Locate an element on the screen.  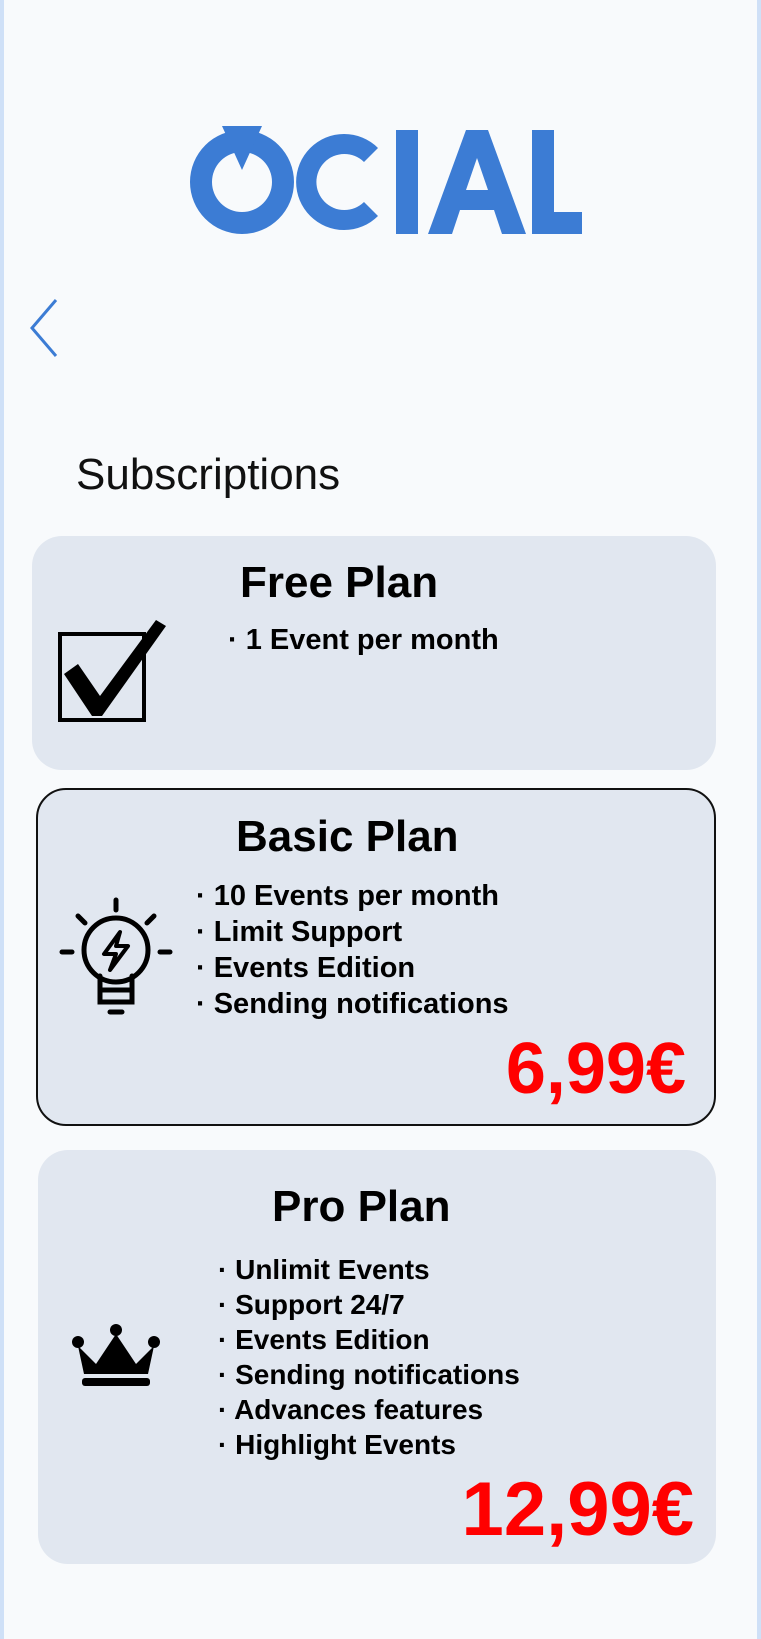
checkbox-checked-icon is located at coordinates (112, 671).